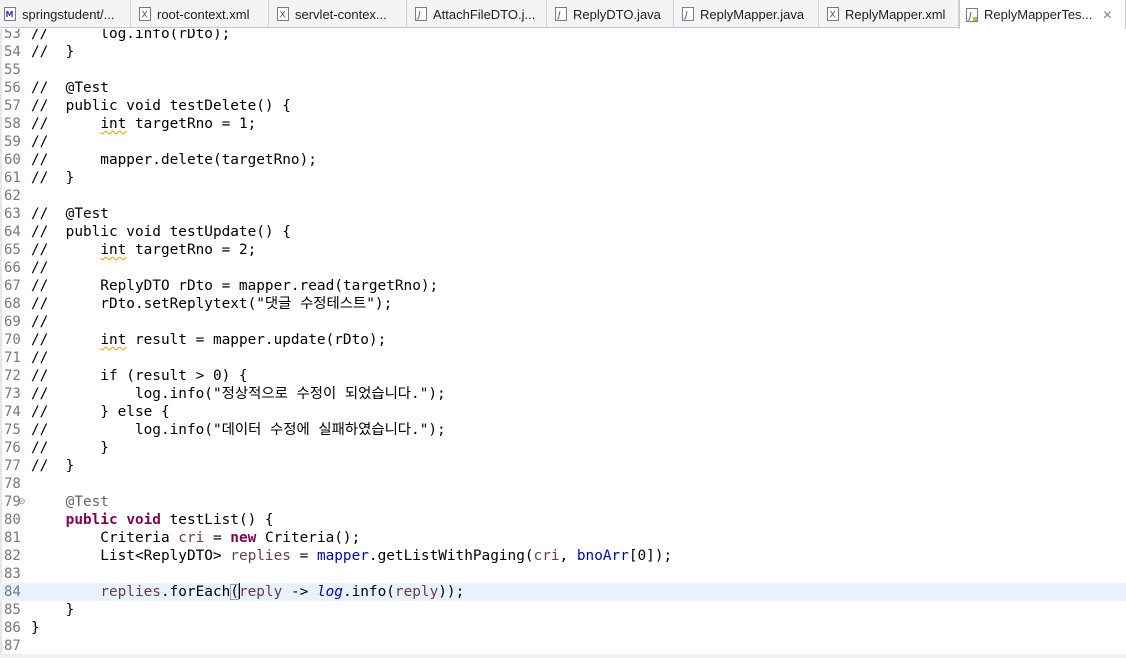 The height and width of the screenshot is (658, 1126). Describe the element at coordinates (833, 14) in the screenshot. I see `xml-file-icon: X` at that location.